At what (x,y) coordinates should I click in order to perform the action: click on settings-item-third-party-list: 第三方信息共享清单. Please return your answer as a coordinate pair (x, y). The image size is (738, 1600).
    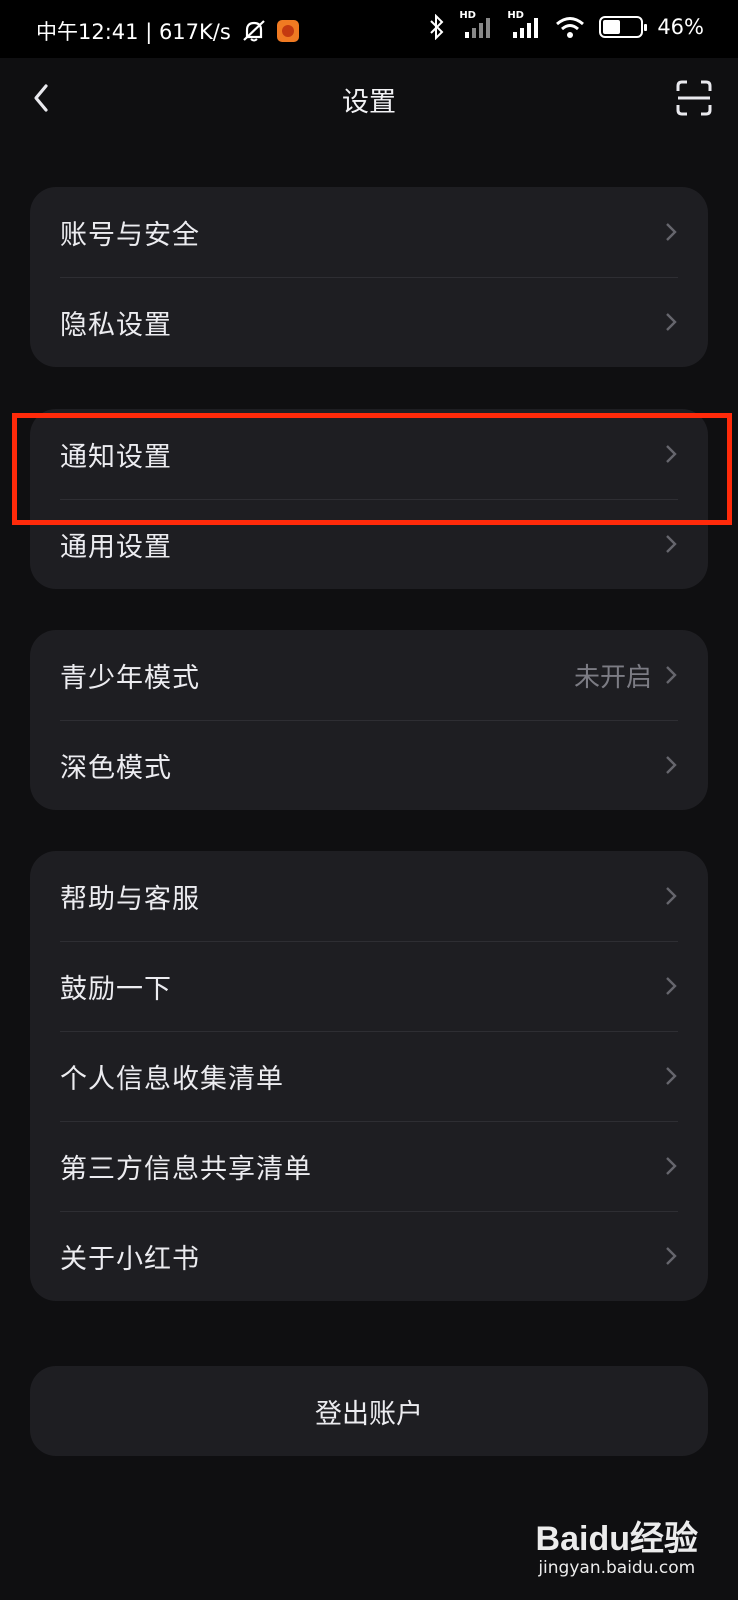
    Looking at the image, I should click on (369, 1166).